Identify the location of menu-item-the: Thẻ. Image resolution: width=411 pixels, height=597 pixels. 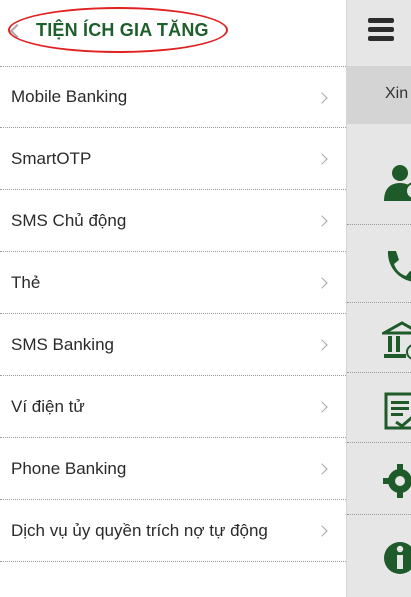
(173, 283).